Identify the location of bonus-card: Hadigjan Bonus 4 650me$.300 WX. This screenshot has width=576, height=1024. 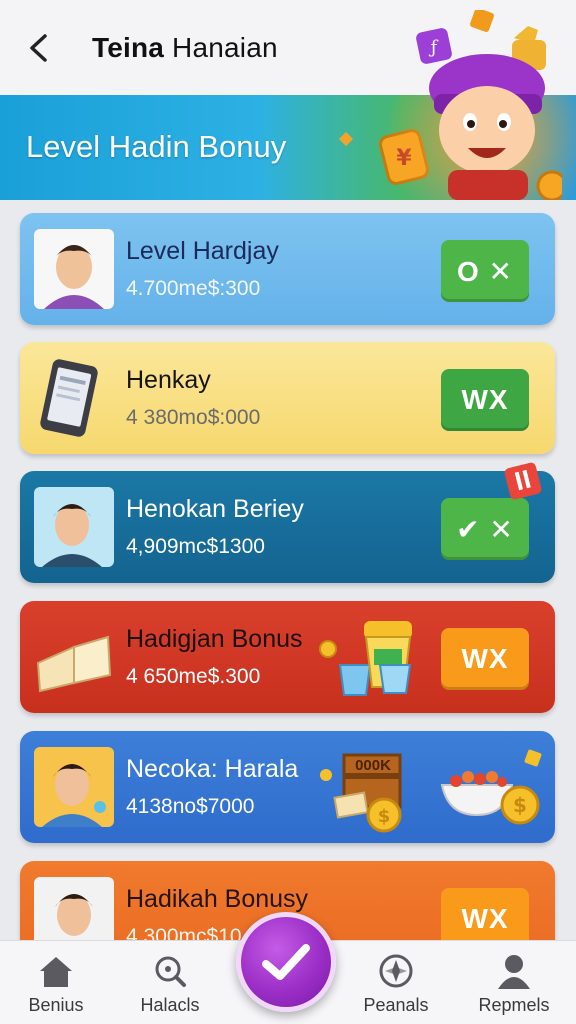
(287, 657).